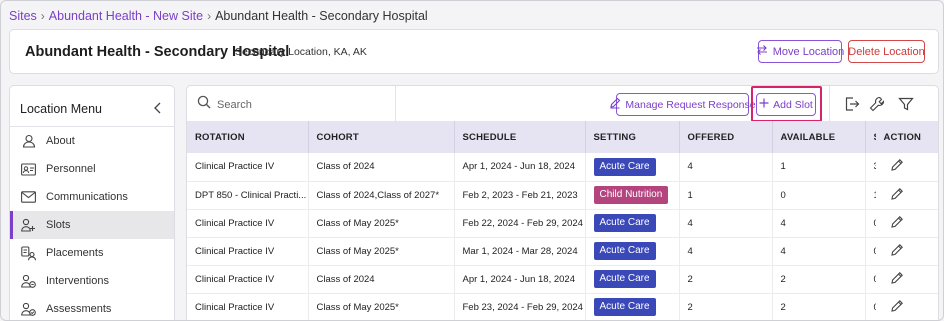 The image size is (944, 321). I want to click on search-box, so click(282, 104).